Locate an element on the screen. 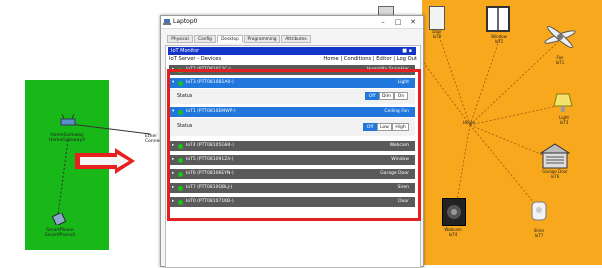 The image size is (602, 268). door-label: Door IoT0 is located at coordinates (437, 34).